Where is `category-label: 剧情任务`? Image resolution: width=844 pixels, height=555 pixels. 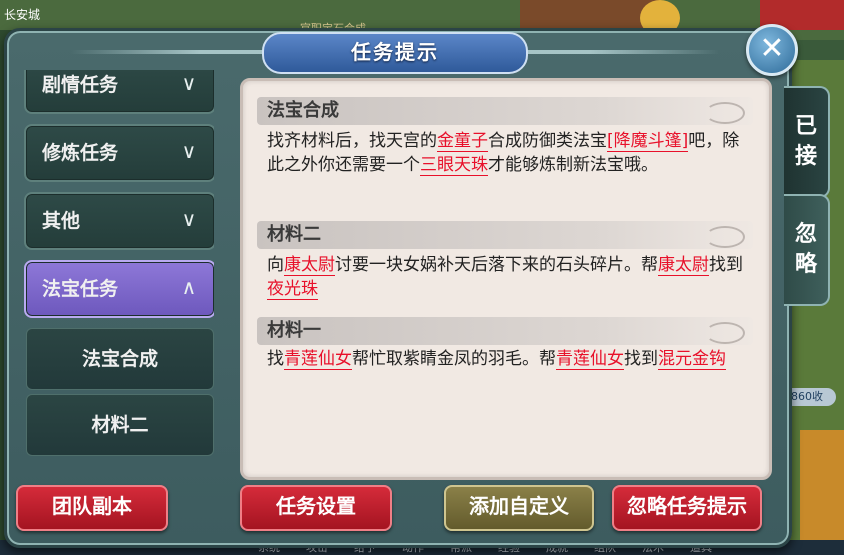
category-label: 剧情任务 is located at coordinates (80, 85).